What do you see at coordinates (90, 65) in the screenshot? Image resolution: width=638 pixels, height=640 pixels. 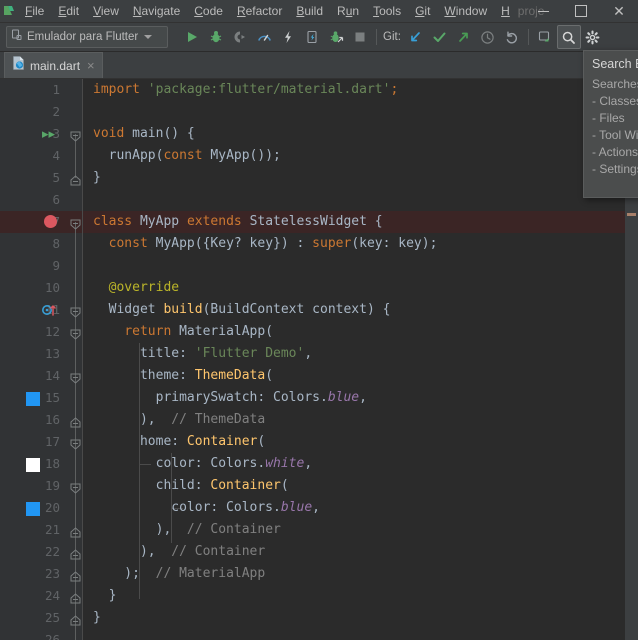 I see `tab-close-icon: ×` at bounding box center [90, 65].